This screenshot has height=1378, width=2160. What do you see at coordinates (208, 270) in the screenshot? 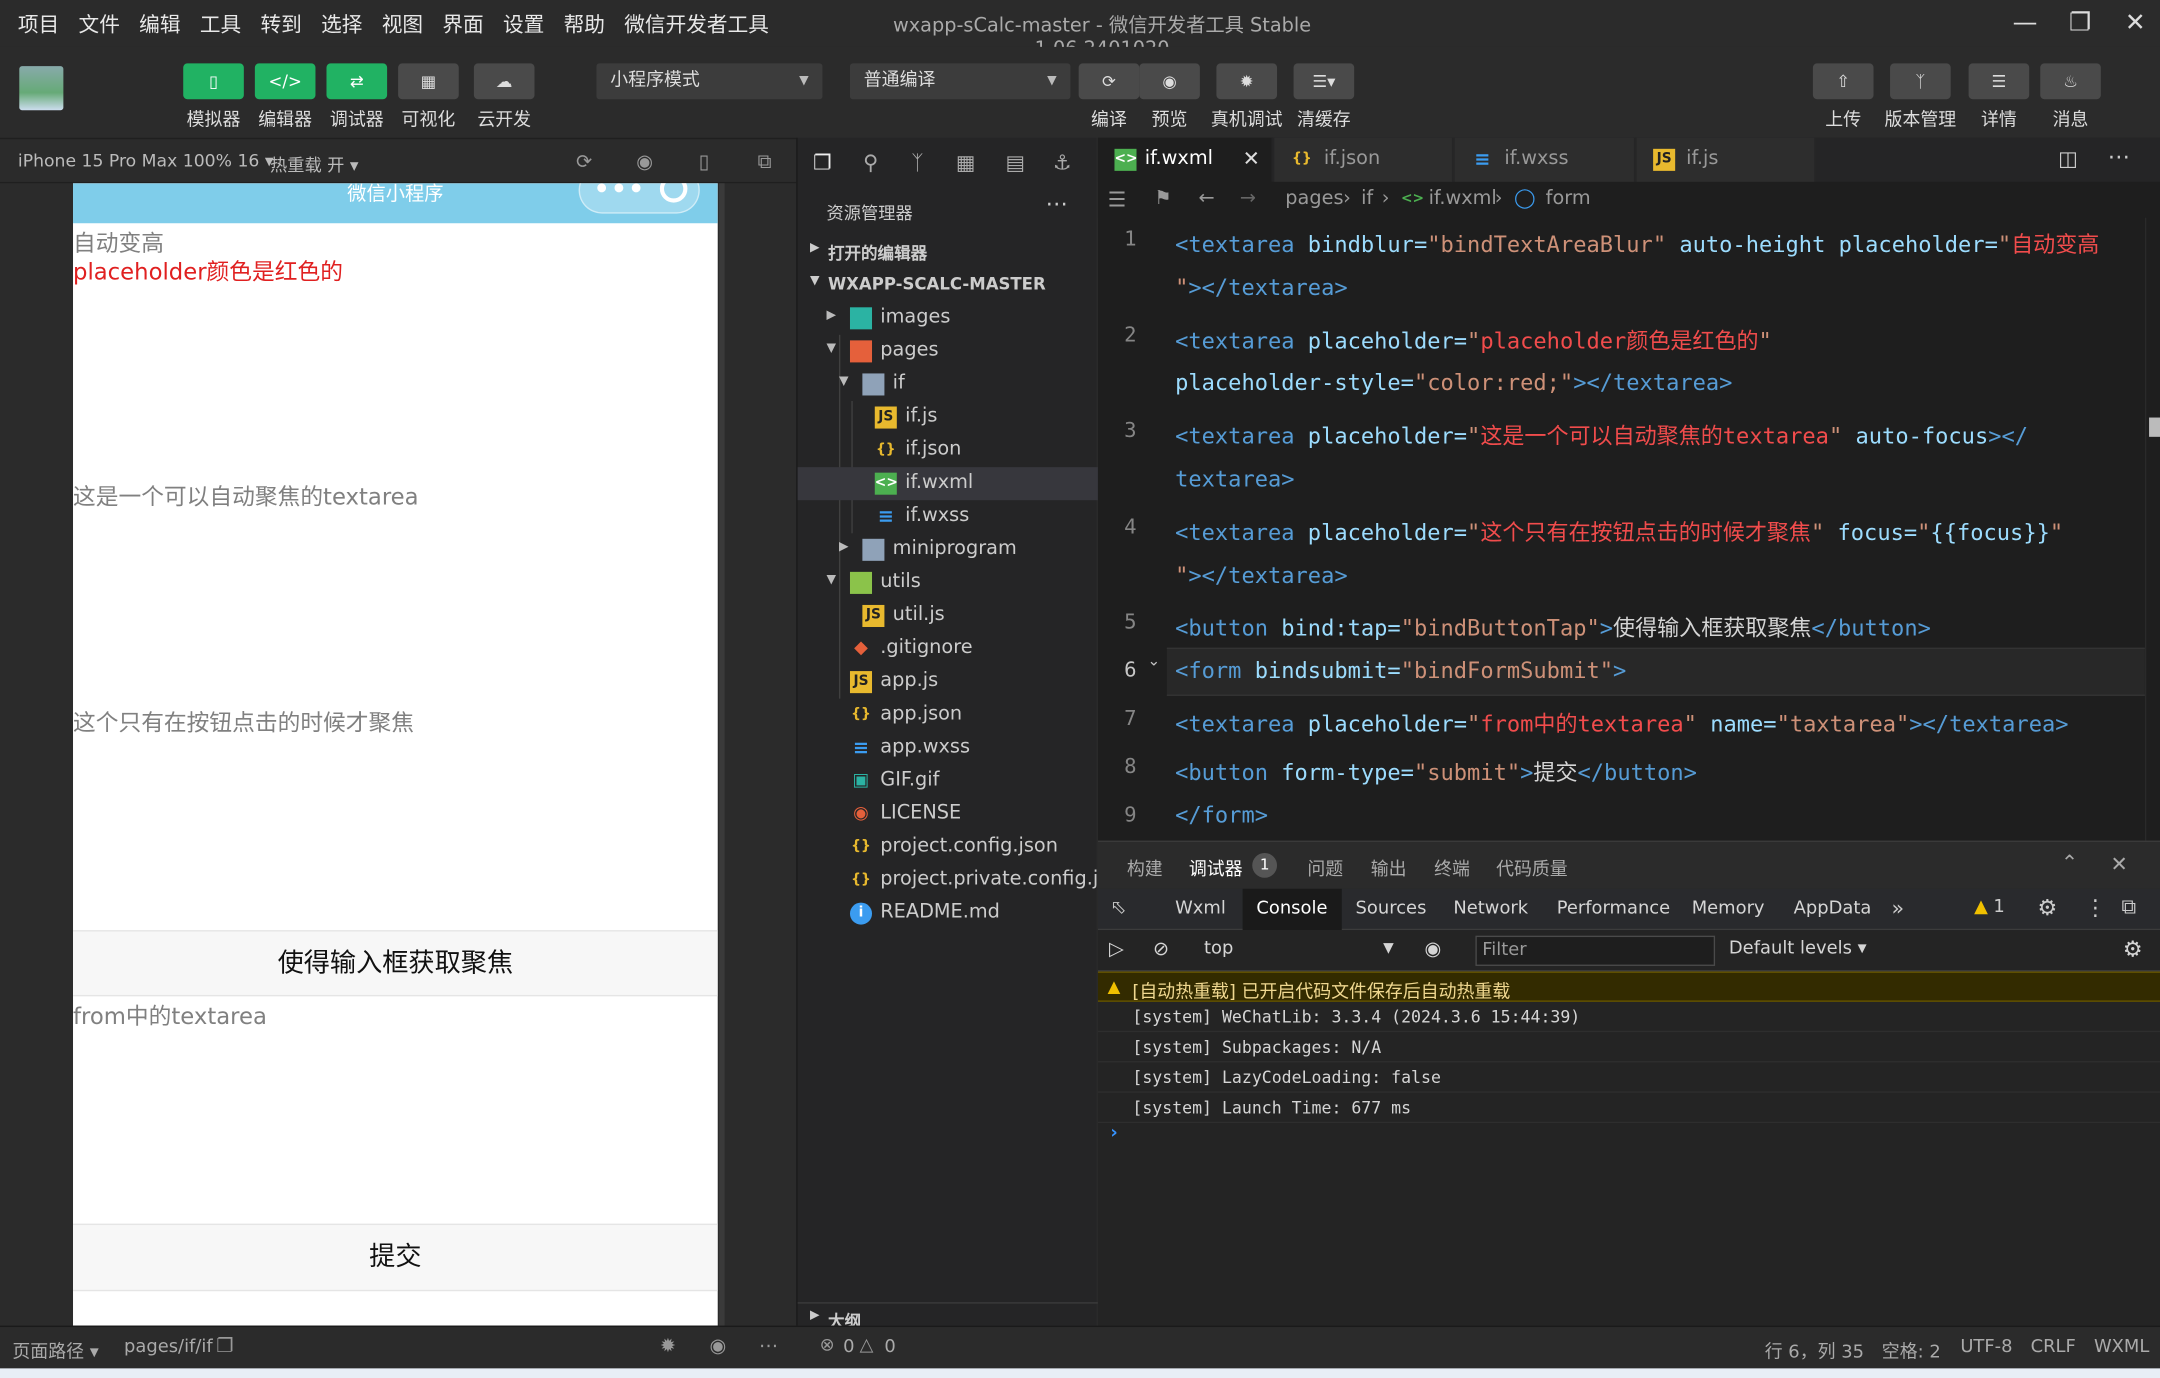
I see `textarea-red-placeholder: placeholder颜色是红色的` at bounding box center [208, 270].